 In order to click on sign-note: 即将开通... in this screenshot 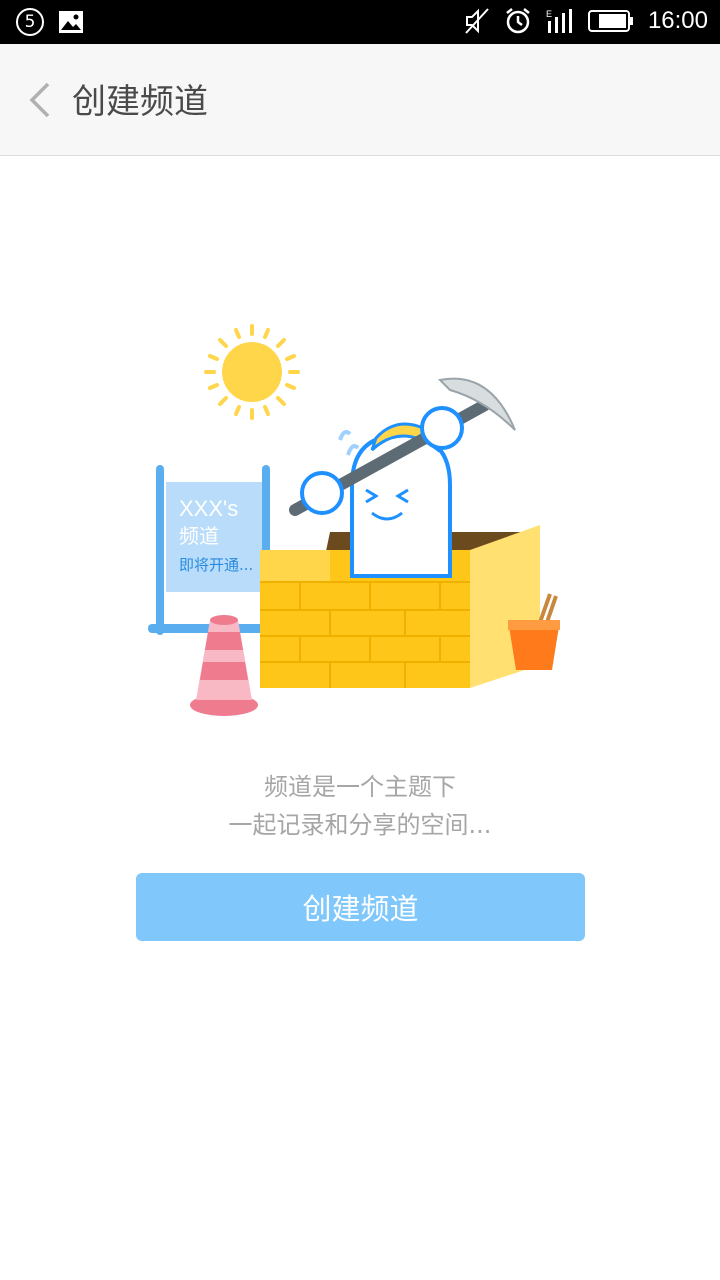, I will do `click(216, 565)`.